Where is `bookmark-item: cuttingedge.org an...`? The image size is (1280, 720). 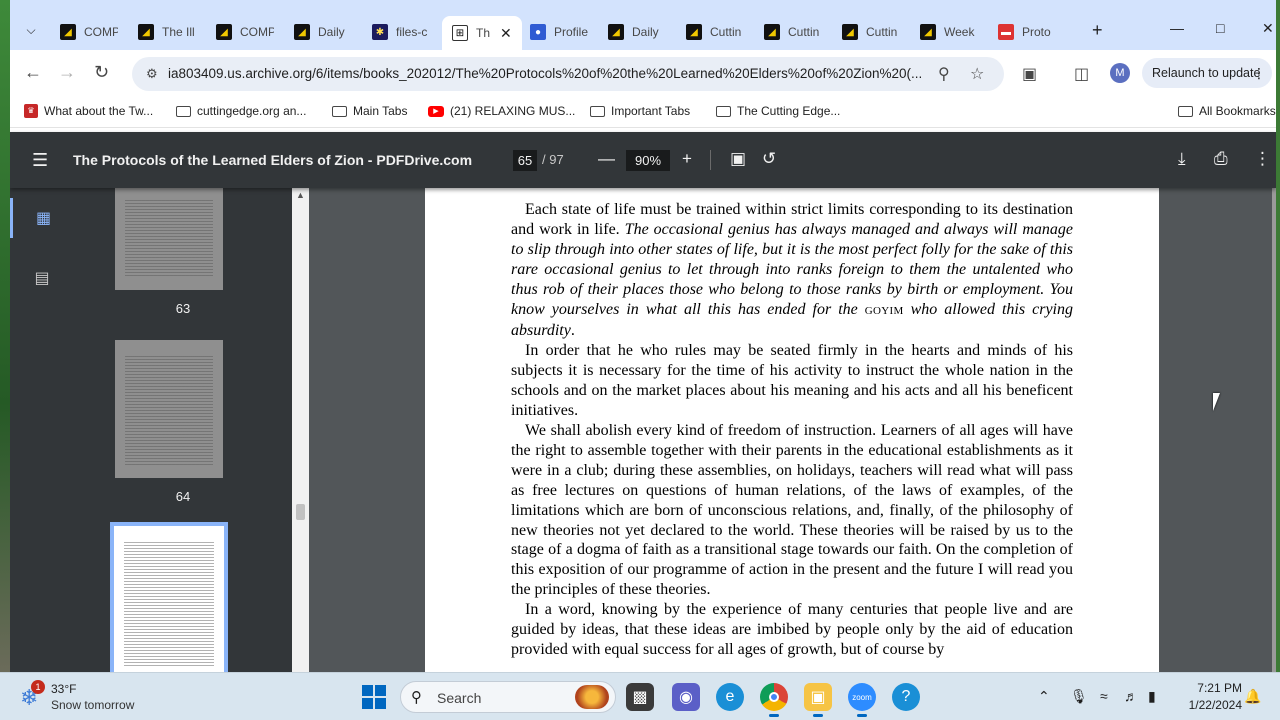
bookmark-item: cuttingedge.org an... is located at coordinates (241, 111).